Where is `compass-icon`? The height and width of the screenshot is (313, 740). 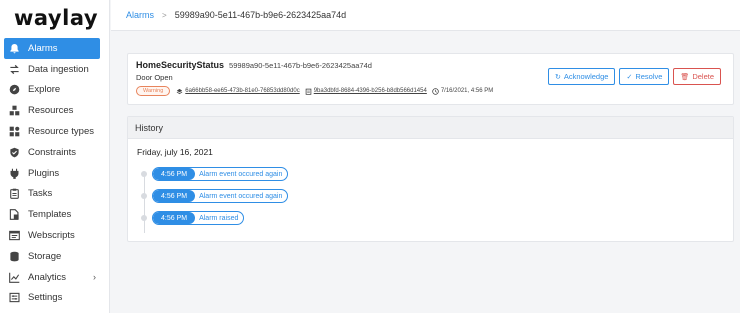
compass-icon is located at coordinates (14, 89).